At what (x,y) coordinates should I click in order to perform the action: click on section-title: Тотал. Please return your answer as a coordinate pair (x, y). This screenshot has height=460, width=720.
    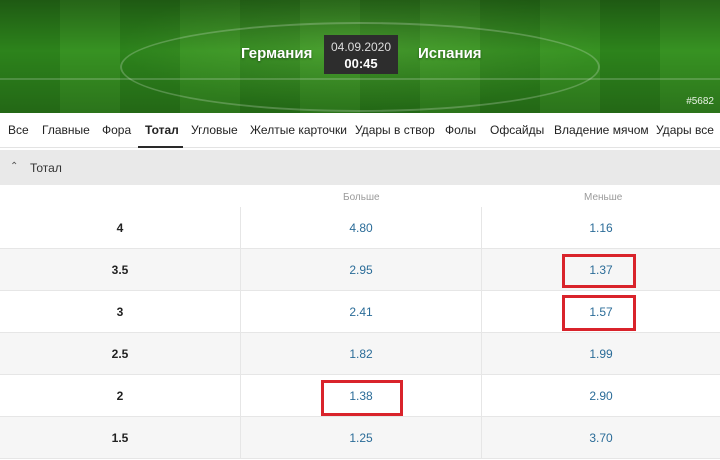
    Looking at the image, I should click on (46, 168).